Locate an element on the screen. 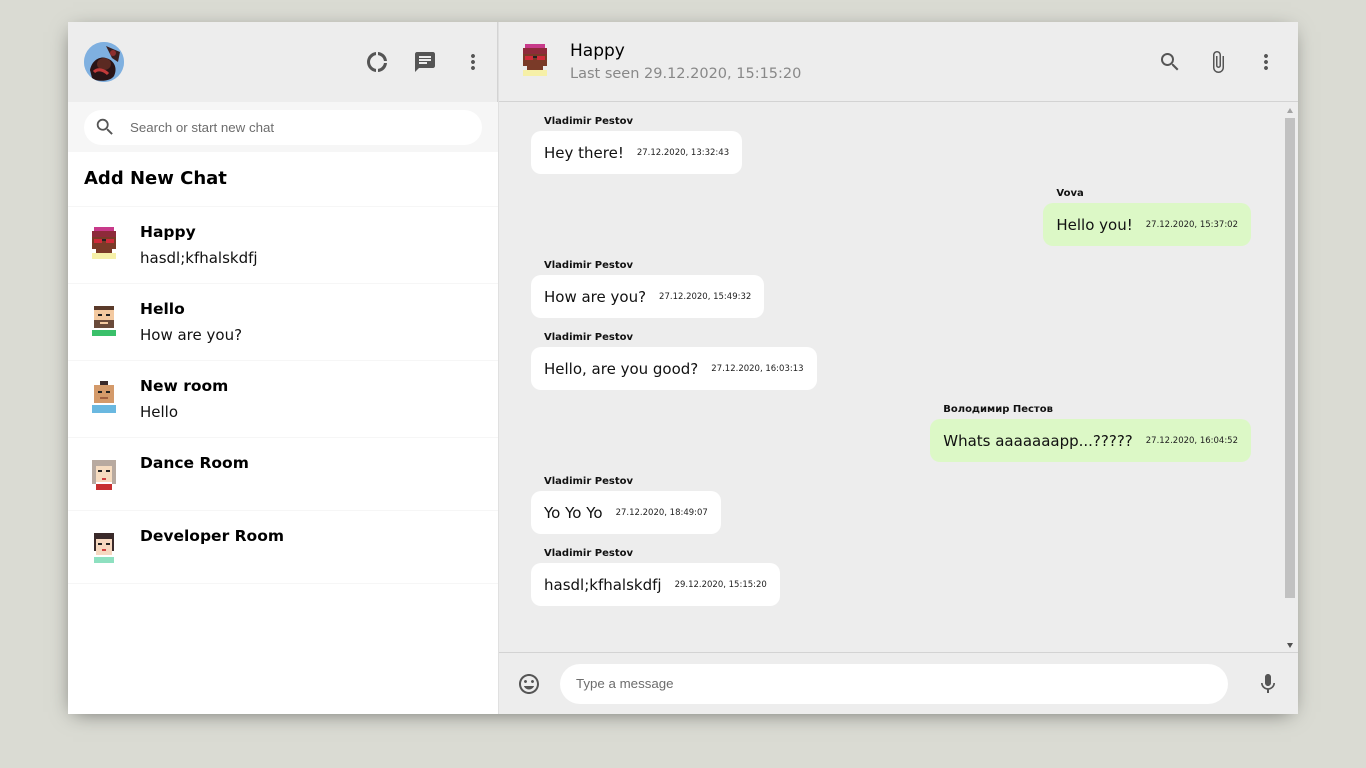  scroll-down-arrow-icon is located at coordinates (1289, 645).